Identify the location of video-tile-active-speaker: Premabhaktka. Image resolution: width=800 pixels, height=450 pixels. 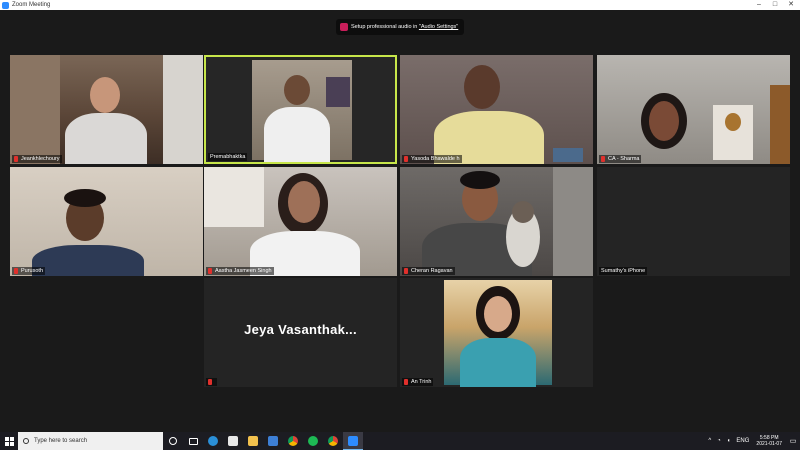
(300, 109).